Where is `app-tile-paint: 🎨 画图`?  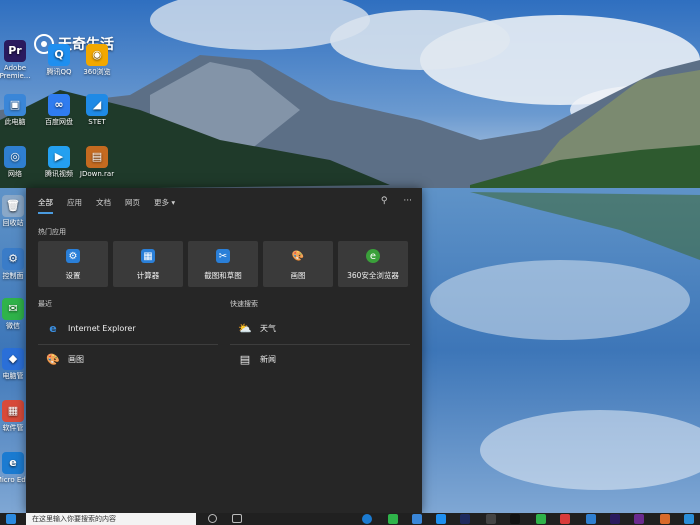
app-tile-paint: 🎨 画图 is located at coordinates (298, 264).